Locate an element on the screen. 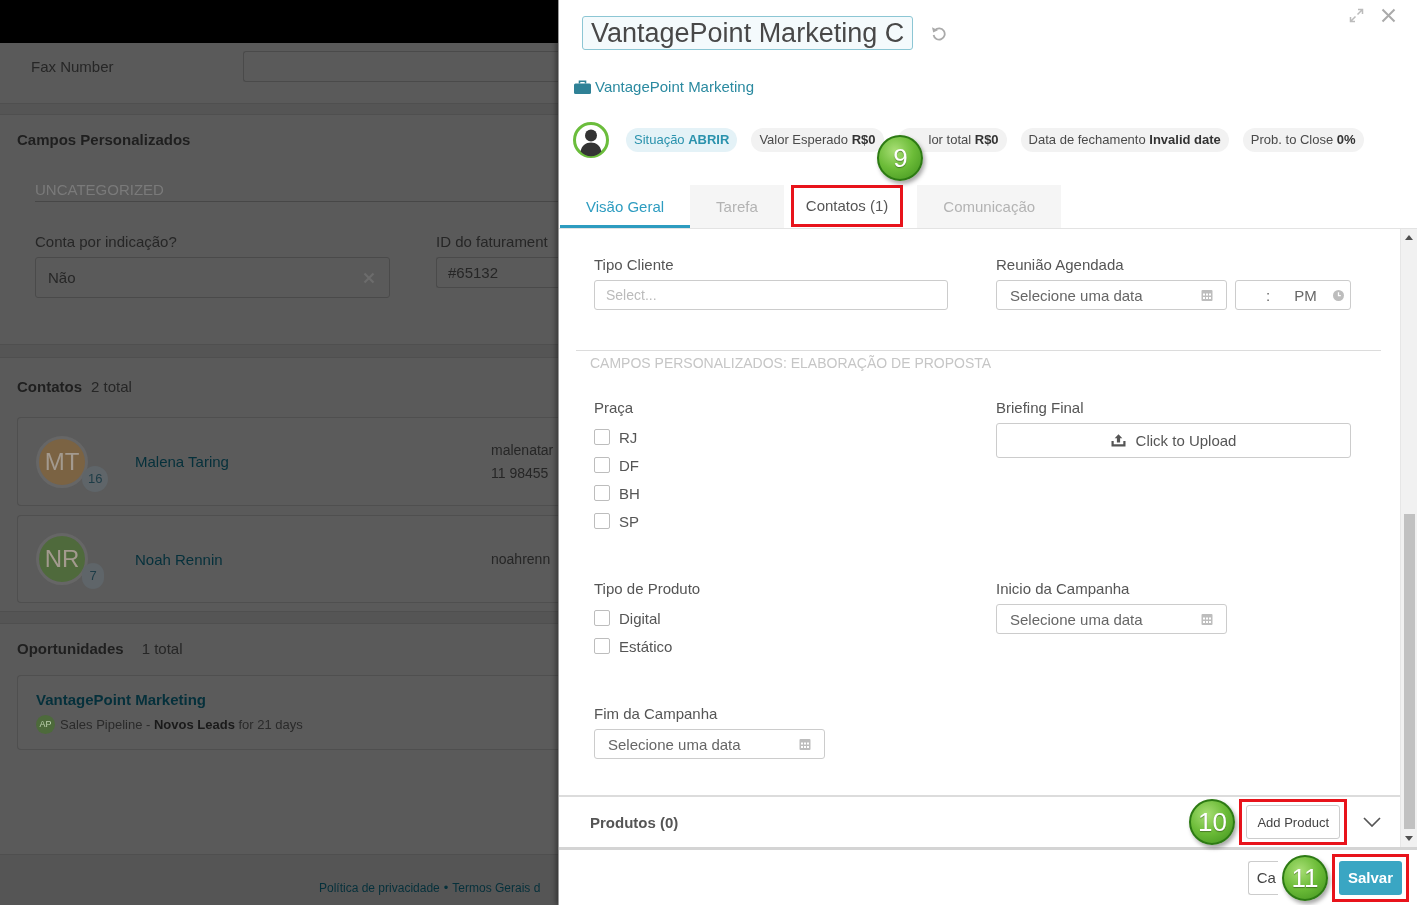 The height and width of the screenshot is (905, 1417). section-title: Oportunidades is located at coordinates (70, 649).